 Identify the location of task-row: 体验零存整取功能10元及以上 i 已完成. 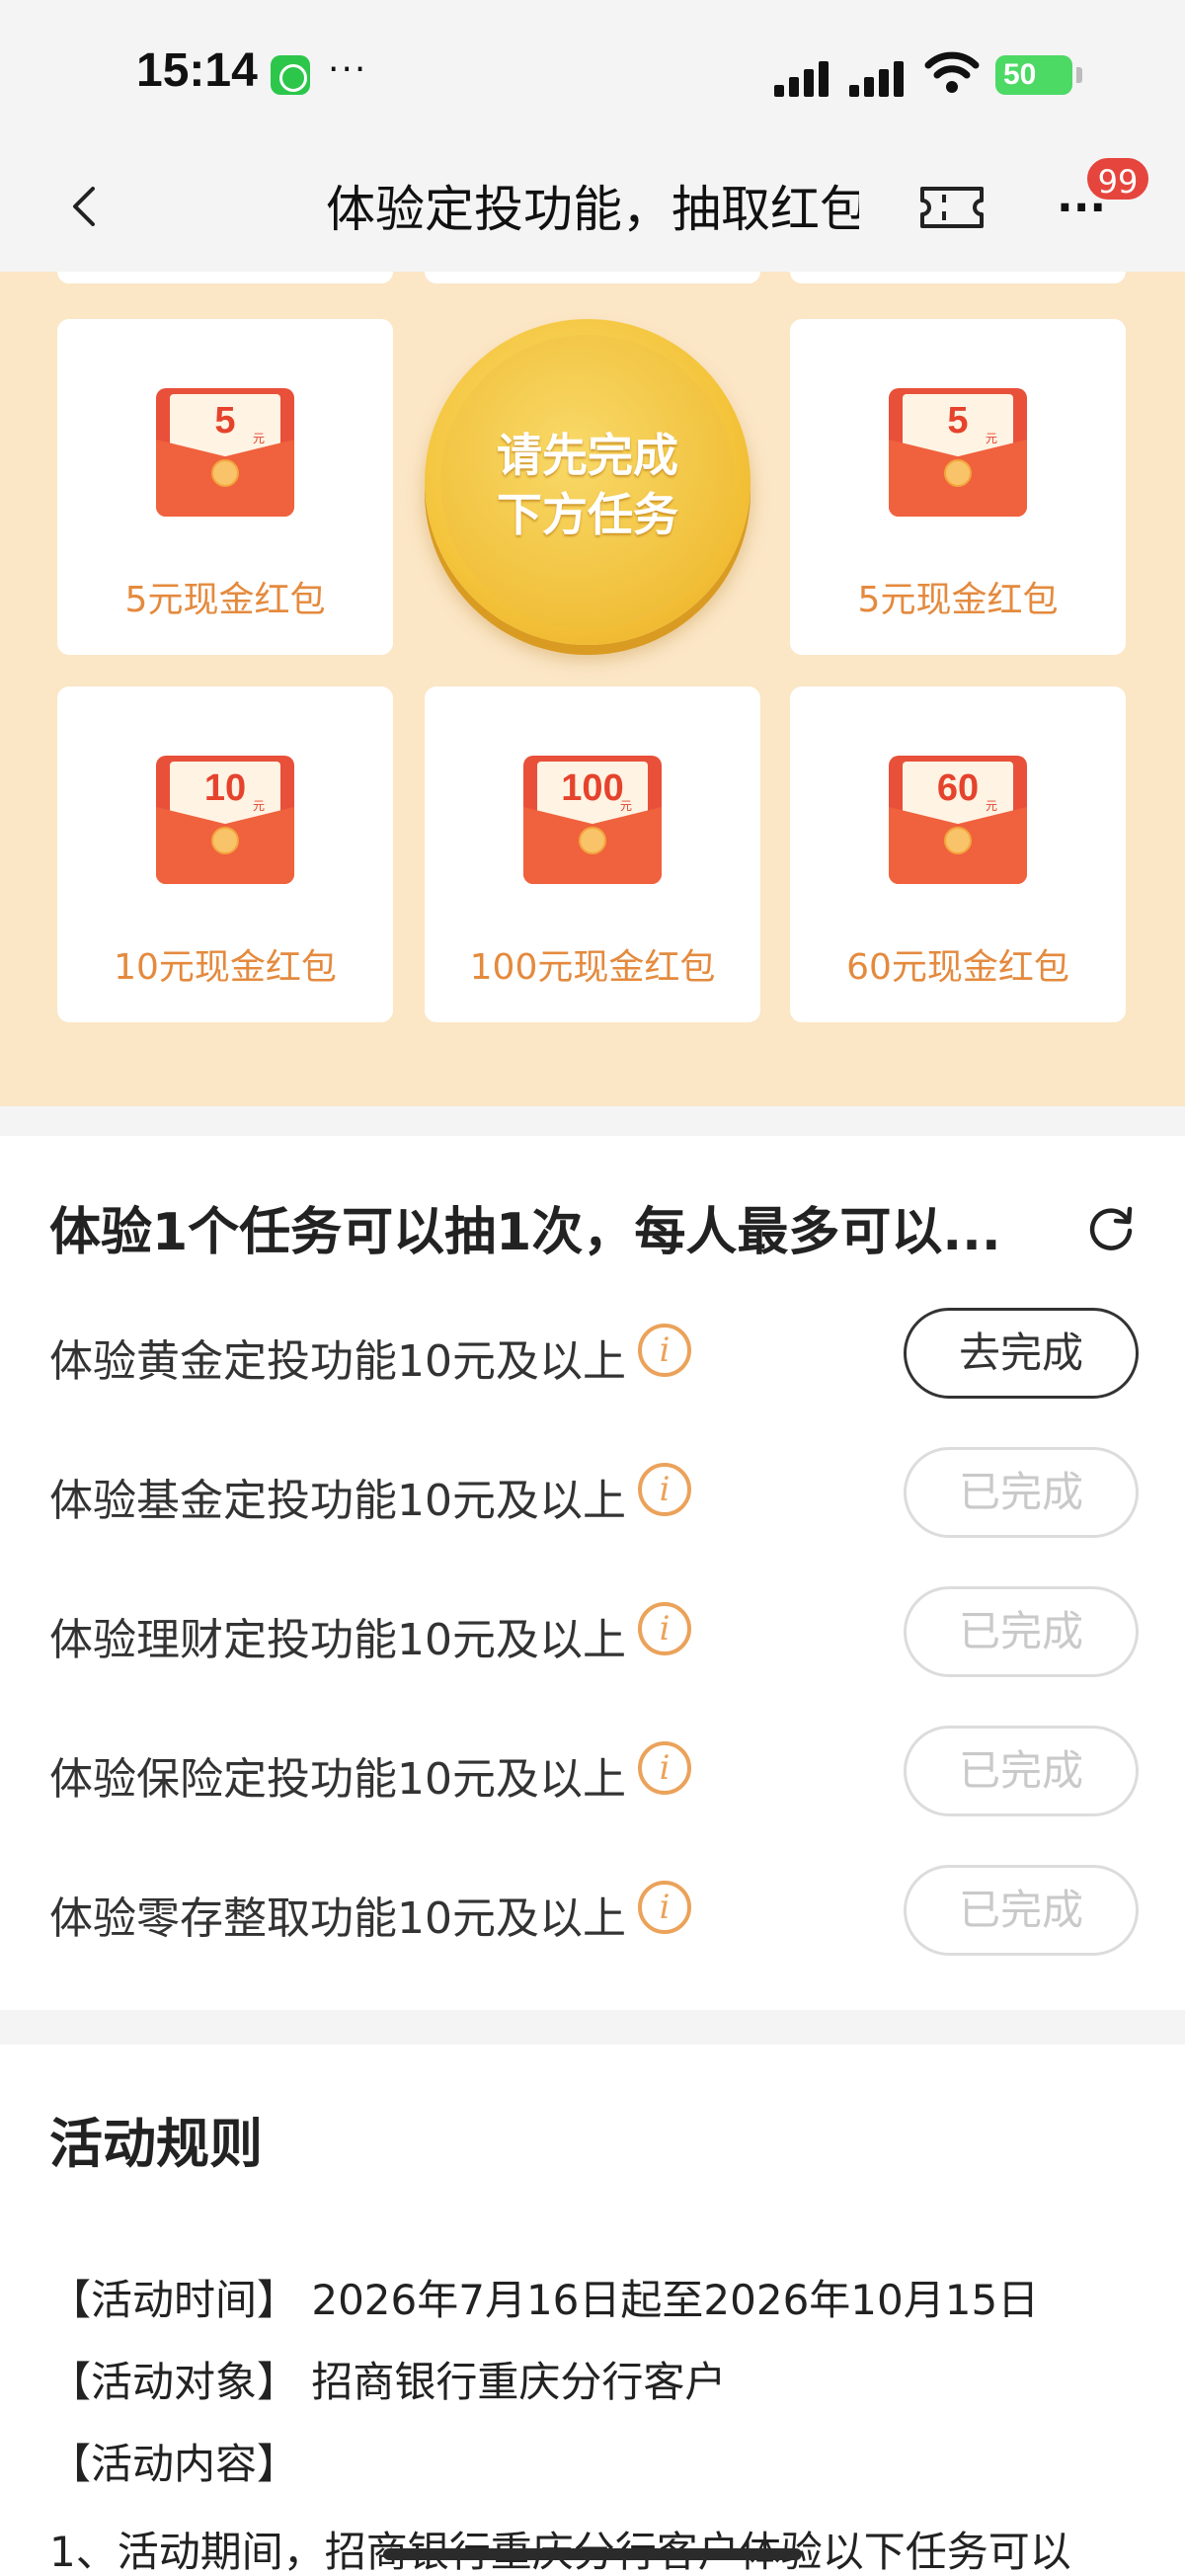
(592, 1910).